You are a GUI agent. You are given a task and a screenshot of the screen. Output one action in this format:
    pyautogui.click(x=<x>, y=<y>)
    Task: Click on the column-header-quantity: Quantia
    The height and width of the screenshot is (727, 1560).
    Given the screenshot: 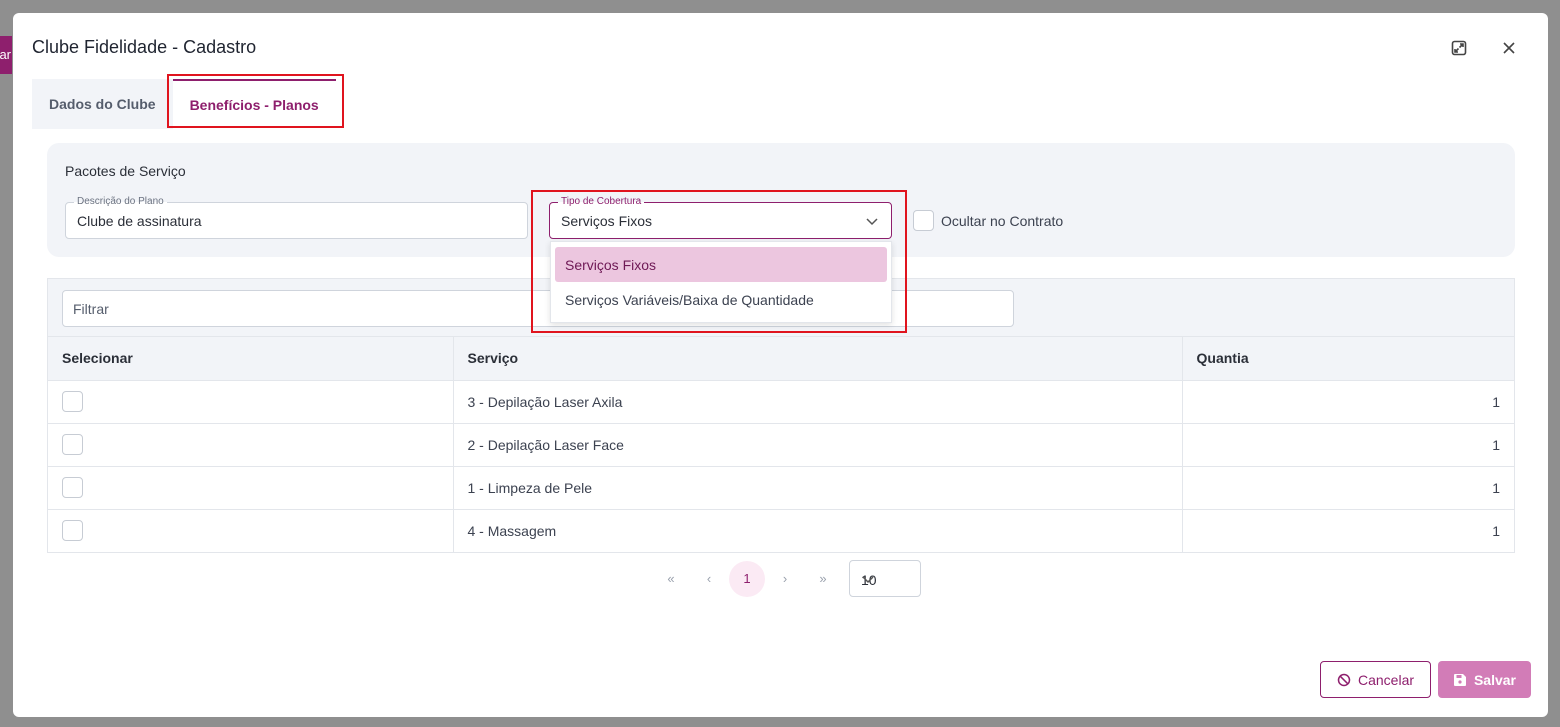 What is the action you would take?
    pyautogui.click(x=1348, y=359)
    